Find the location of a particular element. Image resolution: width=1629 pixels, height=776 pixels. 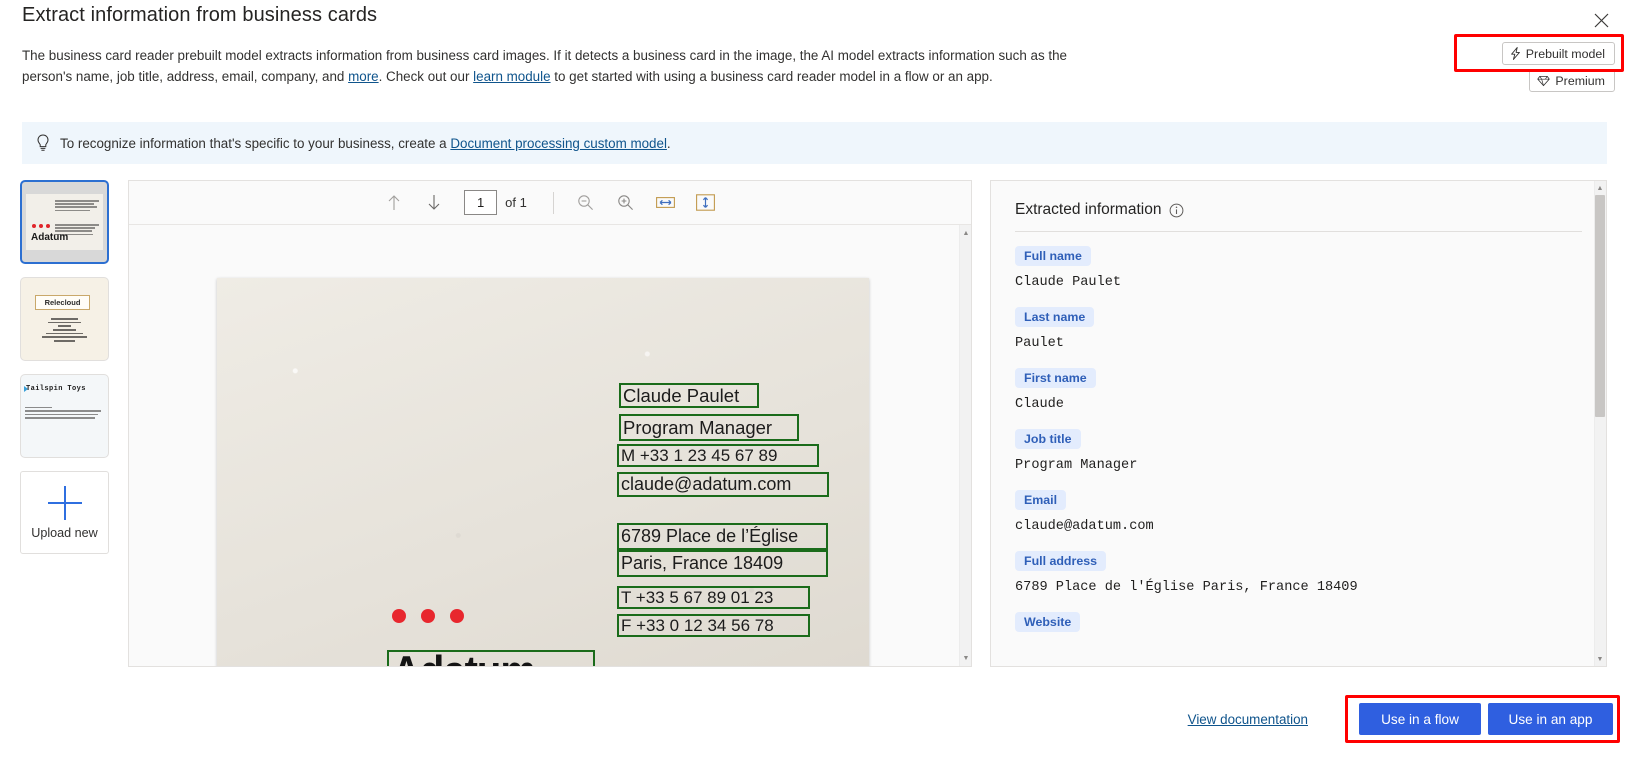

preview-toolbar: of 1 is located at coordinates (550, 203).